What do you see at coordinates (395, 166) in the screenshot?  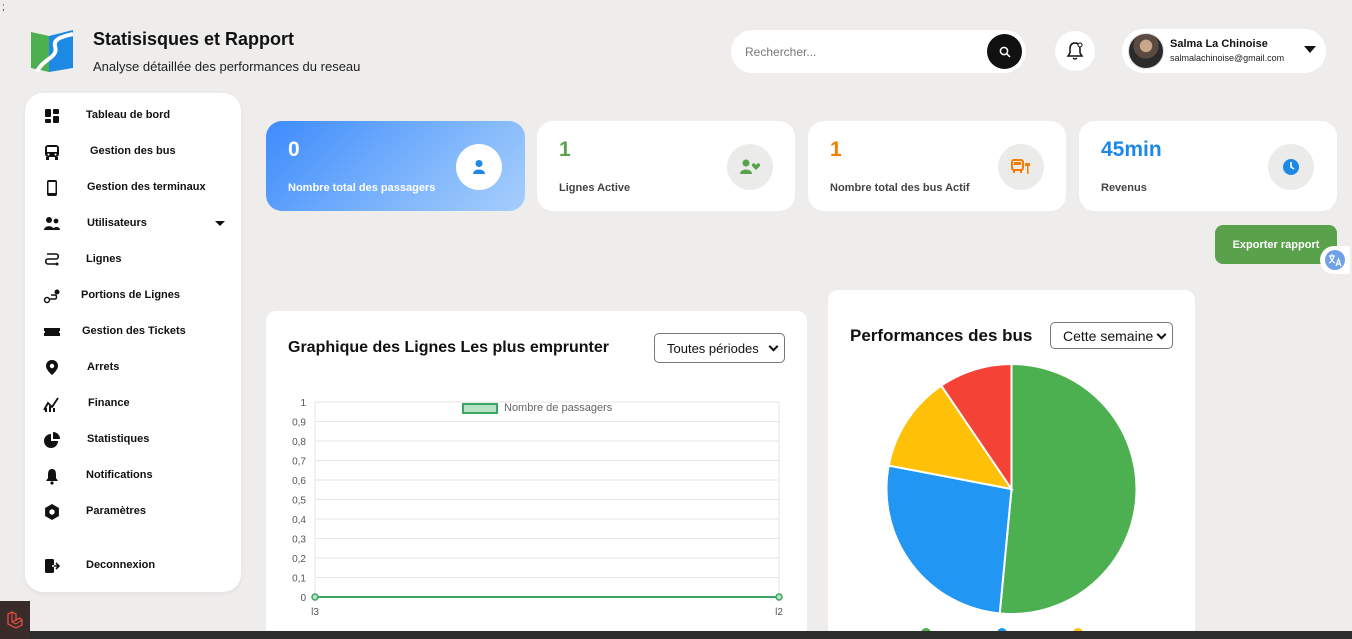 I see `stat-card-passagers: 0 Nombre total des passagers` at bounding box center [395, 166].